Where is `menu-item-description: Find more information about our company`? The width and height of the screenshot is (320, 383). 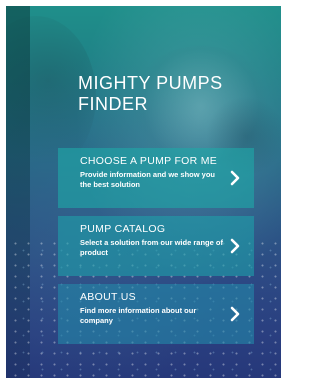 menu-item-description: Find more information about our company is located at coordinates (138, 315).